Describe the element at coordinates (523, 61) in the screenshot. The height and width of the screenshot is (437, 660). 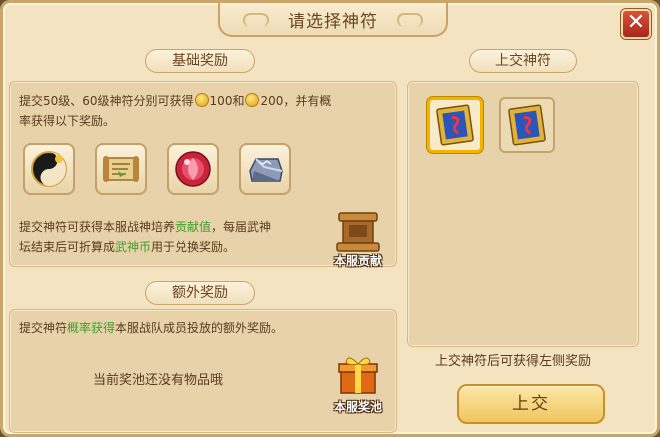
I see `submit-rune-tab: 上交神符` at that location.